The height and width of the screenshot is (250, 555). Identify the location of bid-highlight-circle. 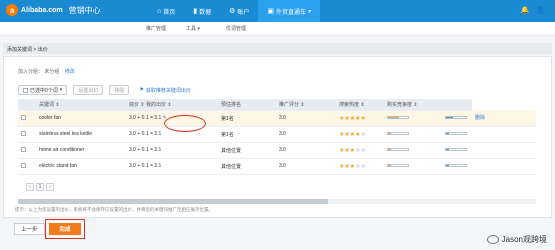
(185, 123).